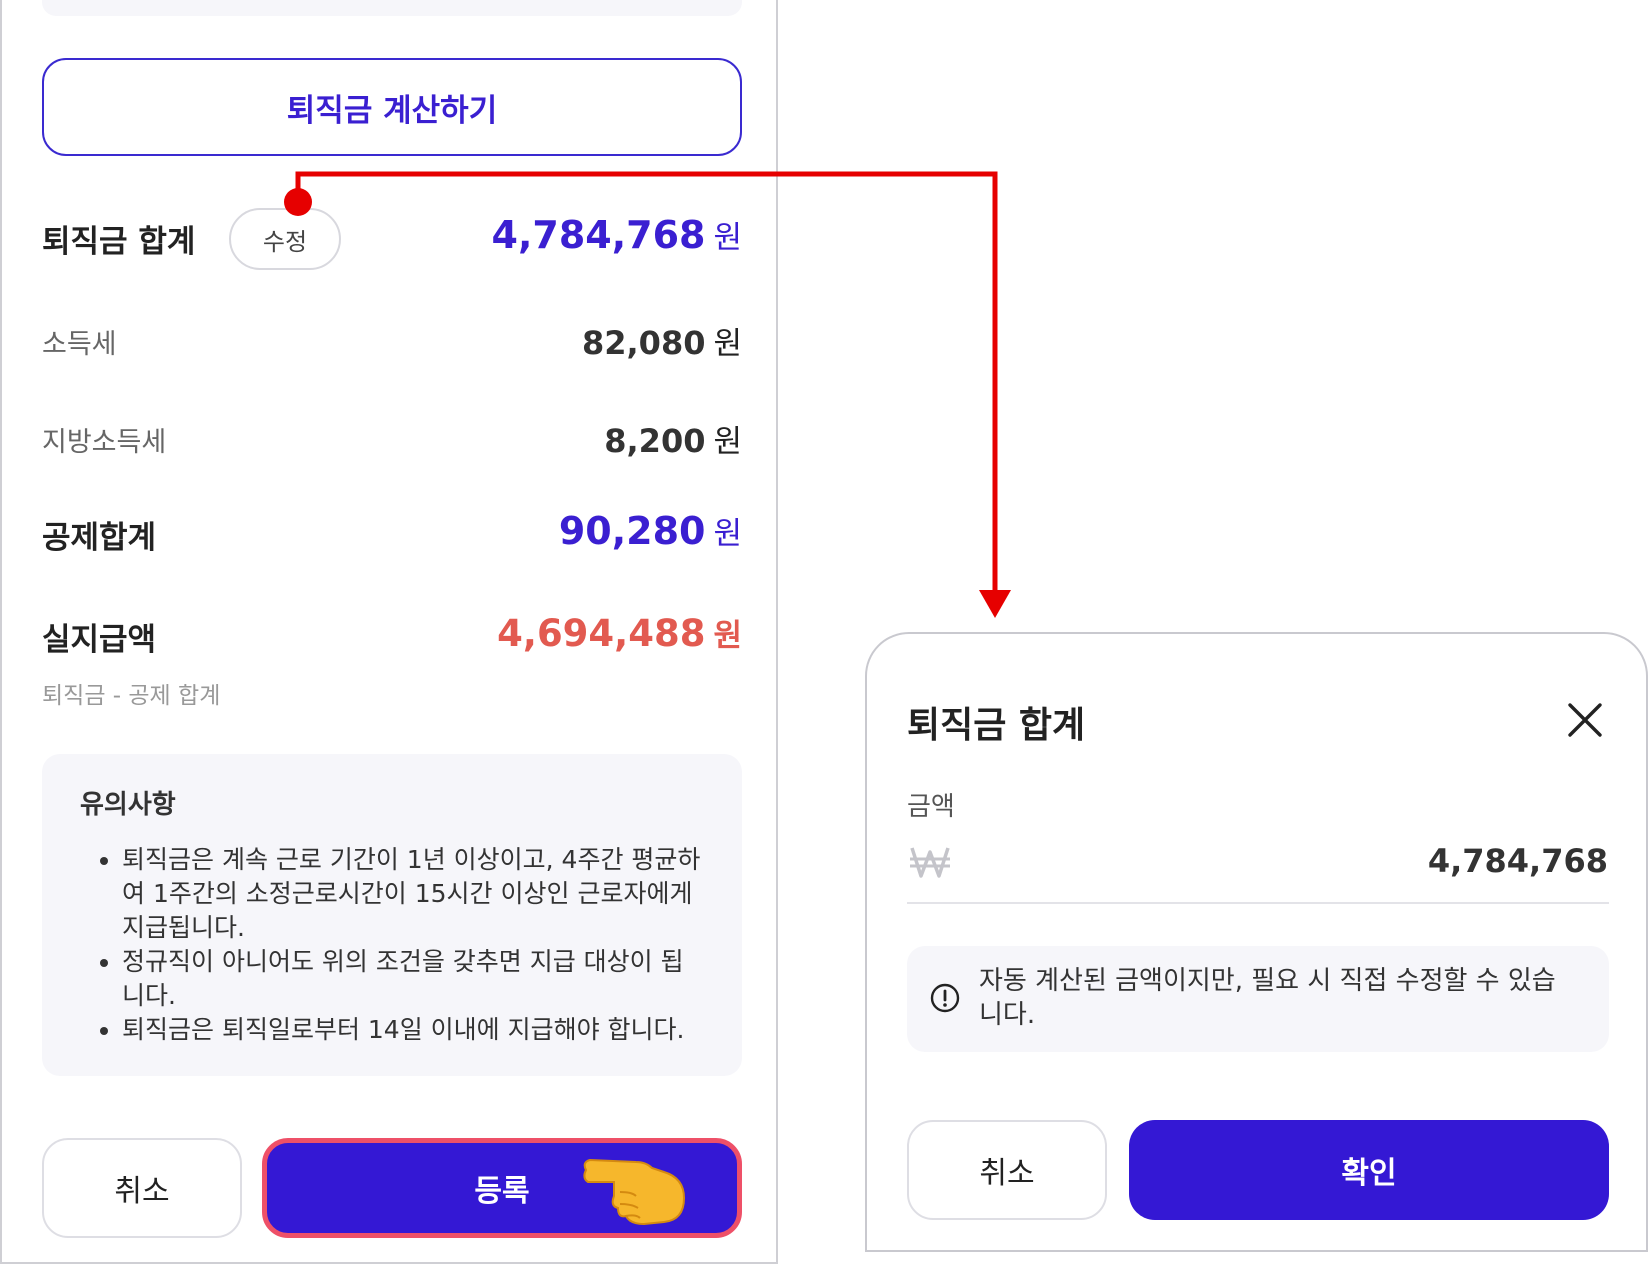  I want to click on local-tax-label: 지방소득세, so click(104, 442).